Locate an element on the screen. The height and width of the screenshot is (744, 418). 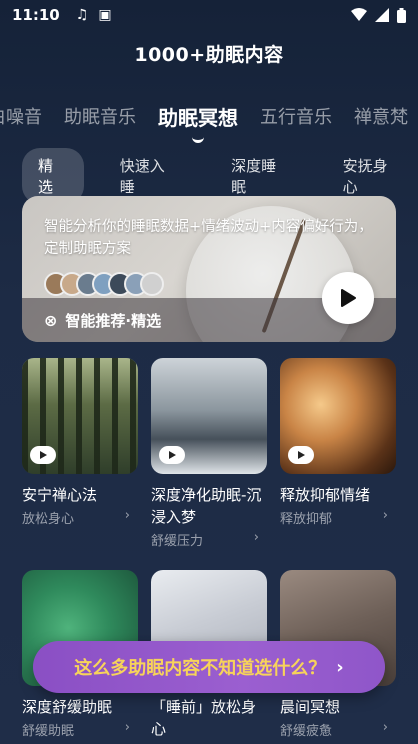
status-right-icons is located at coordinates (378, 15).